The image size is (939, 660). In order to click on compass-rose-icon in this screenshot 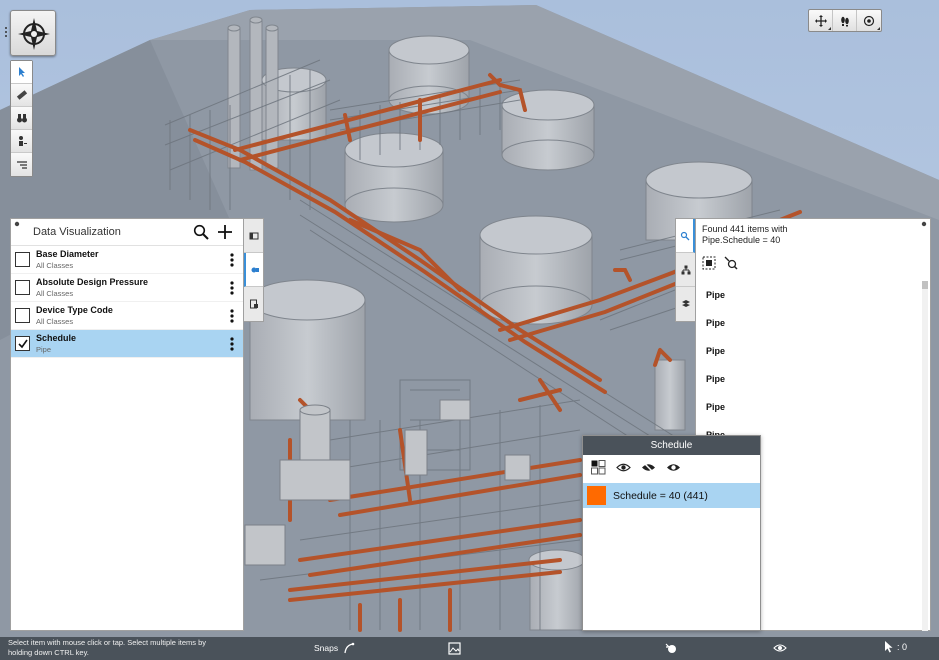, I will do `click(34, 34)`.